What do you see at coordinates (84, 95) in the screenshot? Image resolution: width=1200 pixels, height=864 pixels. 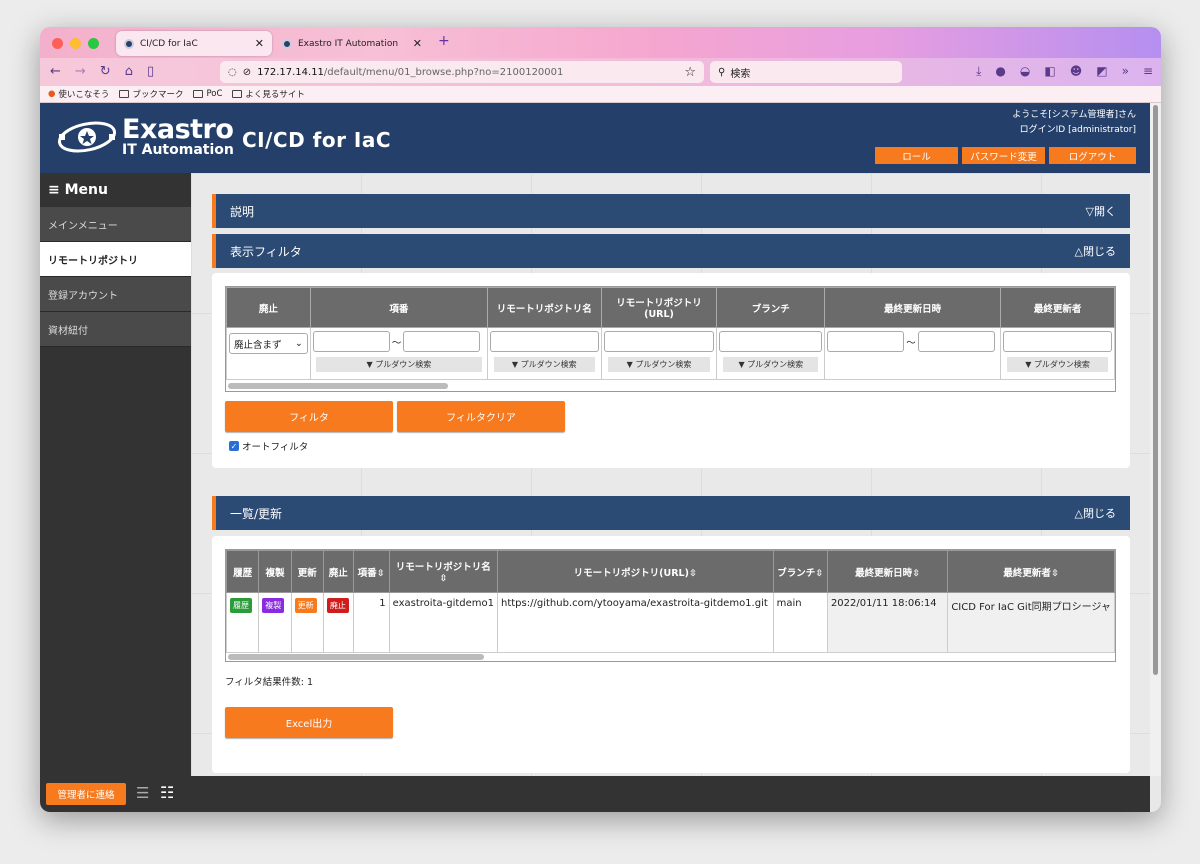 I see `bookmark-label: 使いこなそう` at bounding box center [84, 95].